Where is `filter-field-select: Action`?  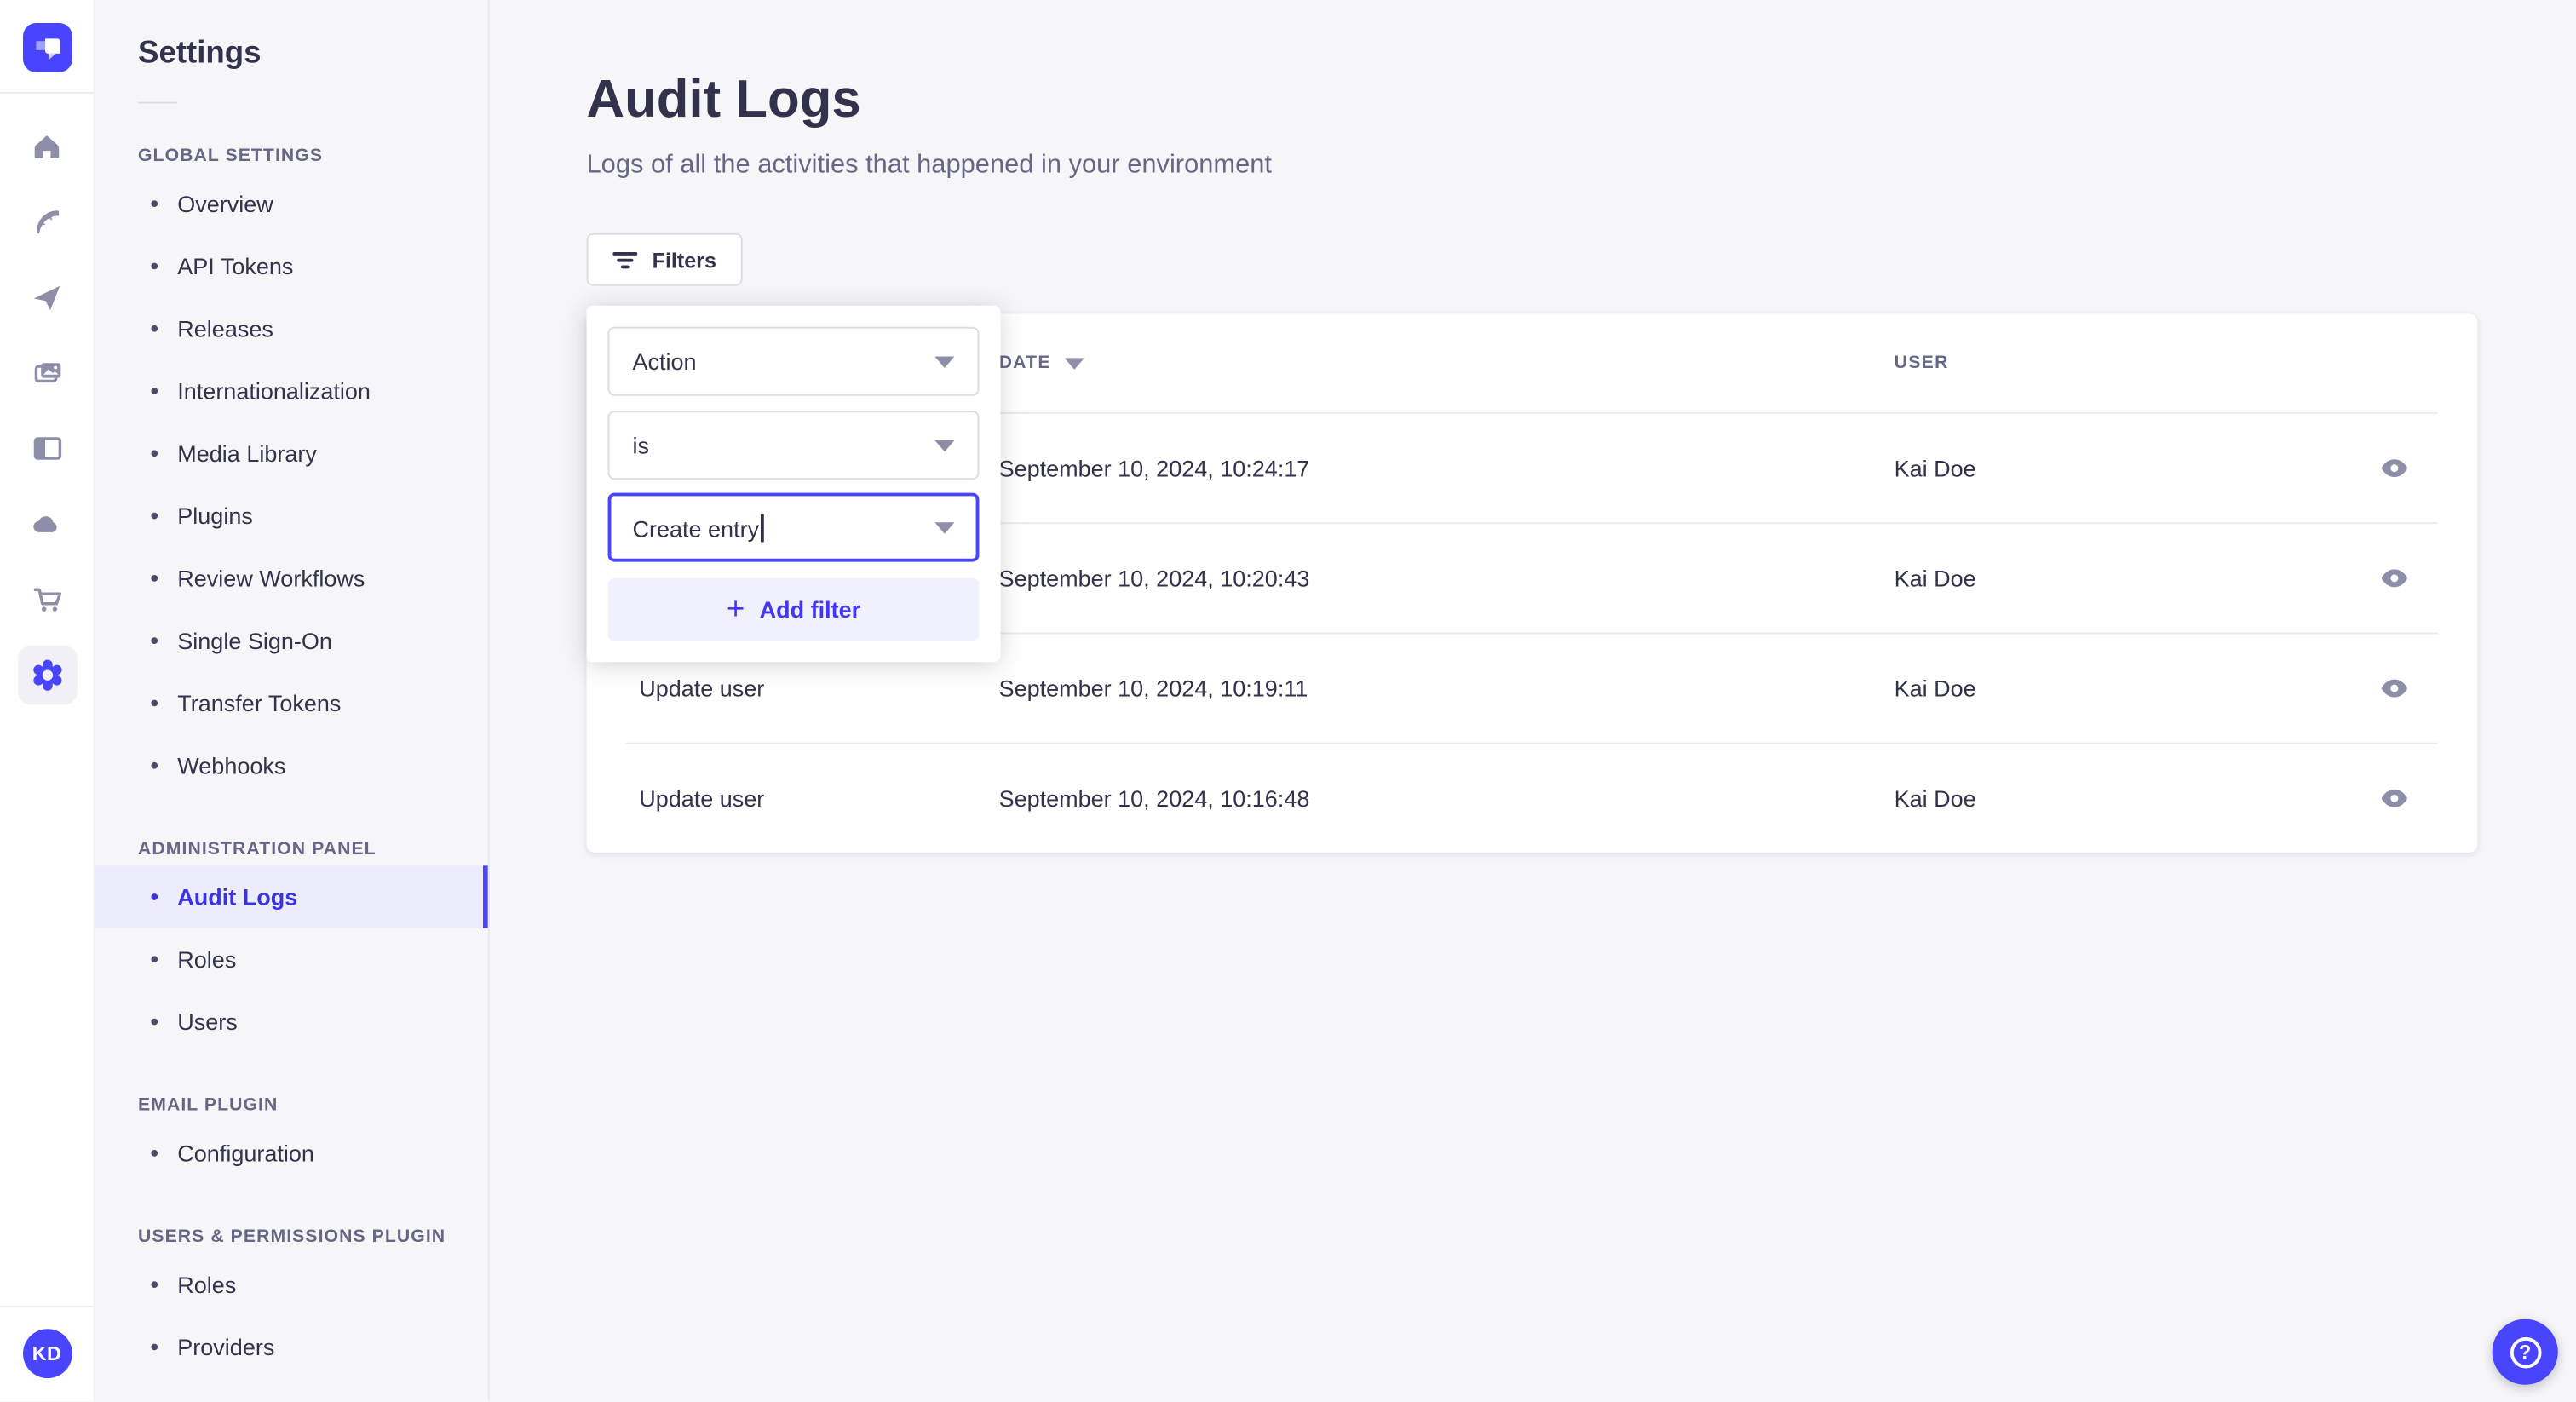 filter-field-select: Action is located at coordinates (794, 361).